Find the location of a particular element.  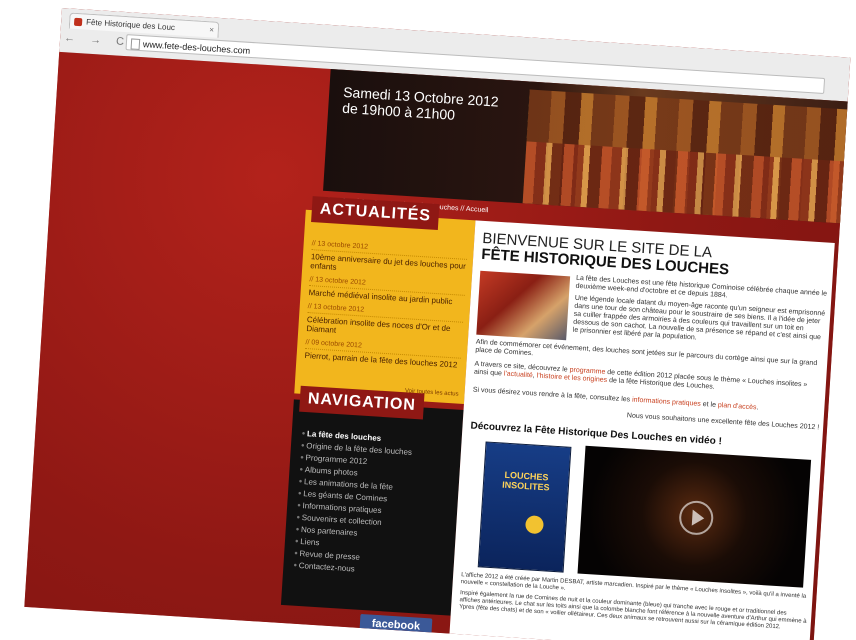

poster-image: LOUCHES INSOLITES is located at coordinates (524, 507).